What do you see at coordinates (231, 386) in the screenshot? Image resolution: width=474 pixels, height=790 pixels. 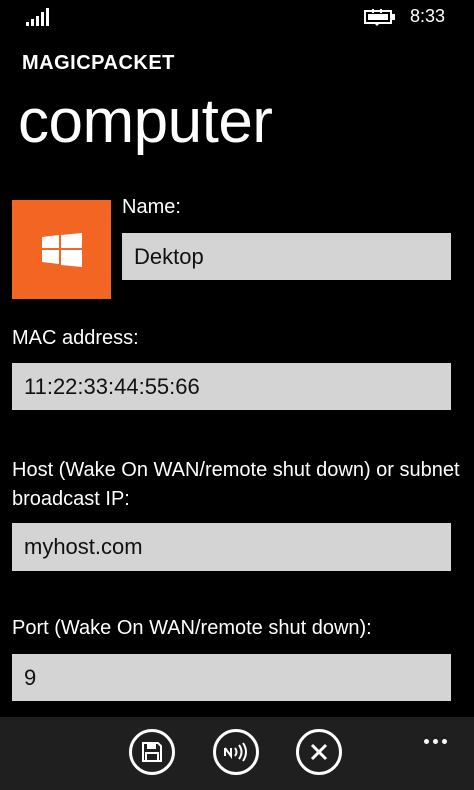 I see `mac-address-field` at bounding box center [231, 386].